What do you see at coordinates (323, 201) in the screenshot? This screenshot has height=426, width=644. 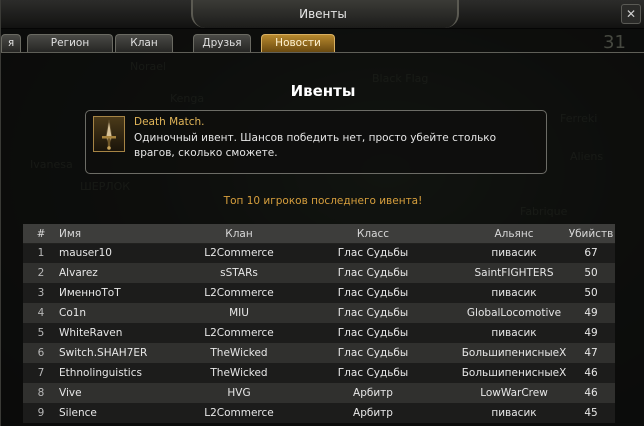 I see `top-players-caption: Топ 10 игроков последнего ивента!` at bounding box center [323, 201].